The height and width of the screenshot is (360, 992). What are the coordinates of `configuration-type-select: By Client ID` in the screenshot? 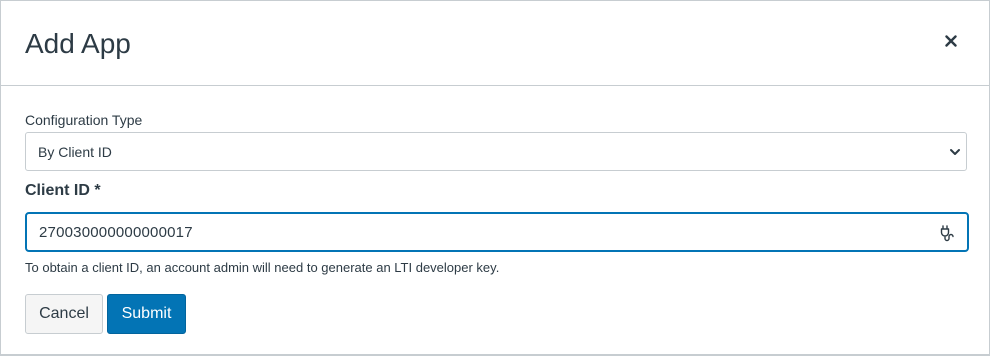 It's located at (496, 151).